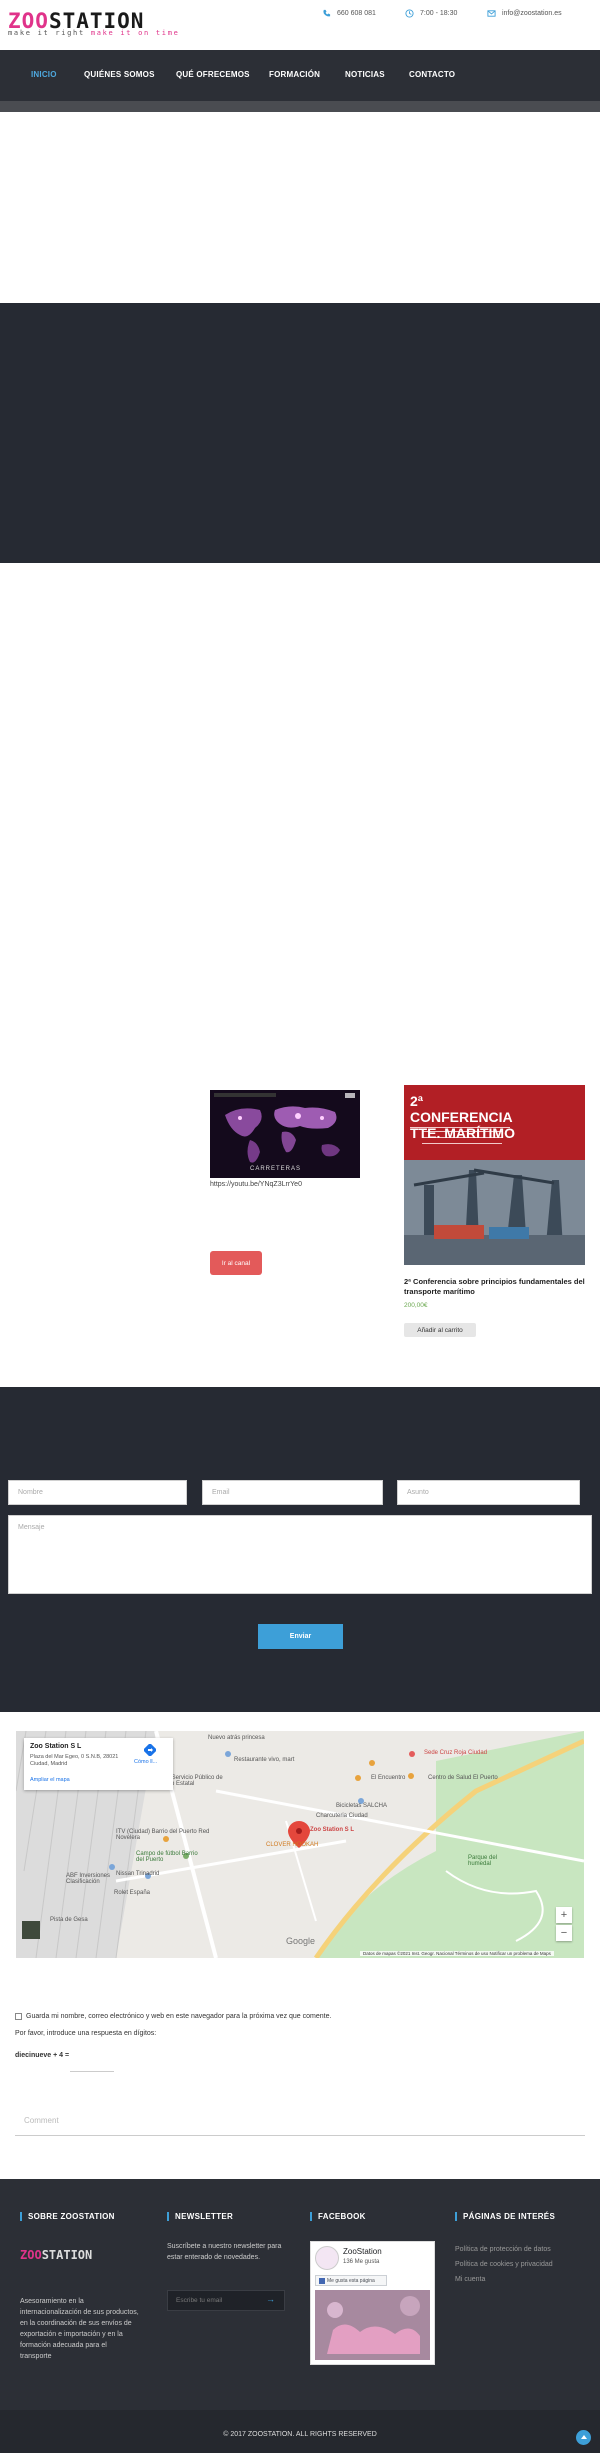  What do you see at coordinates (362, 1806) in the screenshot?
I see `map-place-6: Bicicletas SALCHA` at bounding box center [362, 1806].